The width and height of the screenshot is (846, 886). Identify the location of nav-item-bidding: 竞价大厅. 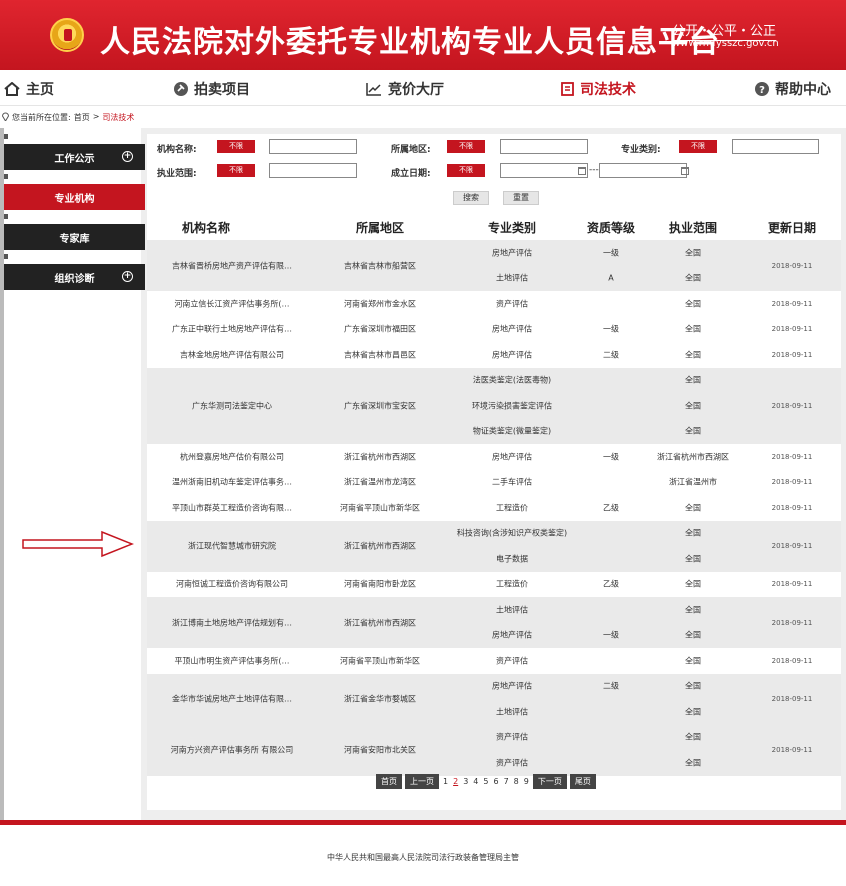
(405, 89).